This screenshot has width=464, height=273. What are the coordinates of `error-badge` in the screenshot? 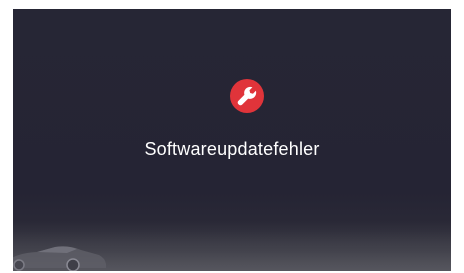 It's located at (247, 96).